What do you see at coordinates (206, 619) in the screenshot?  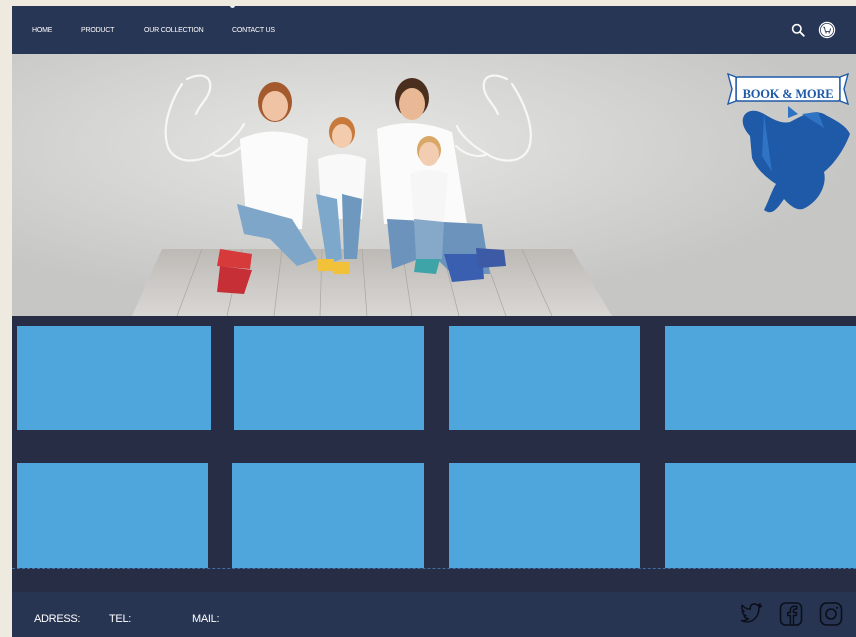 I see `footer-mail-label: MAIL:` at bounding box center [206, 619].